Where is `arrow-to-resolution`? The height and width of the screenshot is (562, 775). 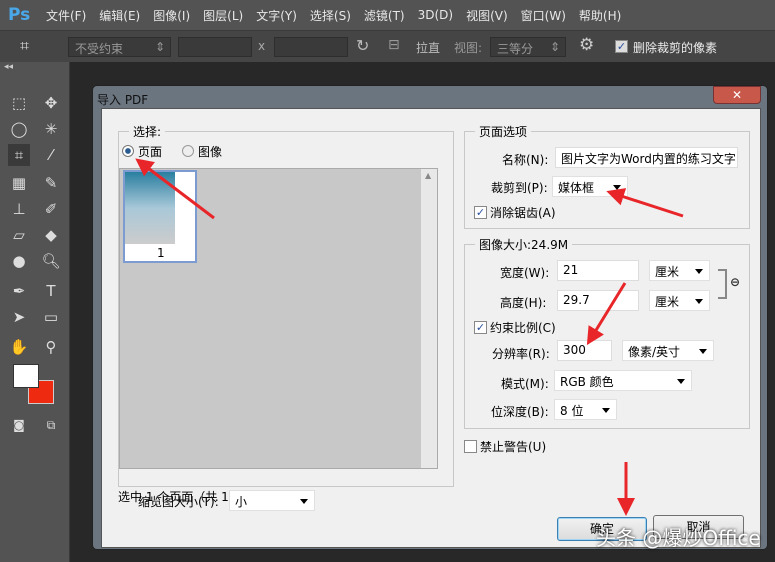 arrow-to-resolution is located at coordinates (606, 314).